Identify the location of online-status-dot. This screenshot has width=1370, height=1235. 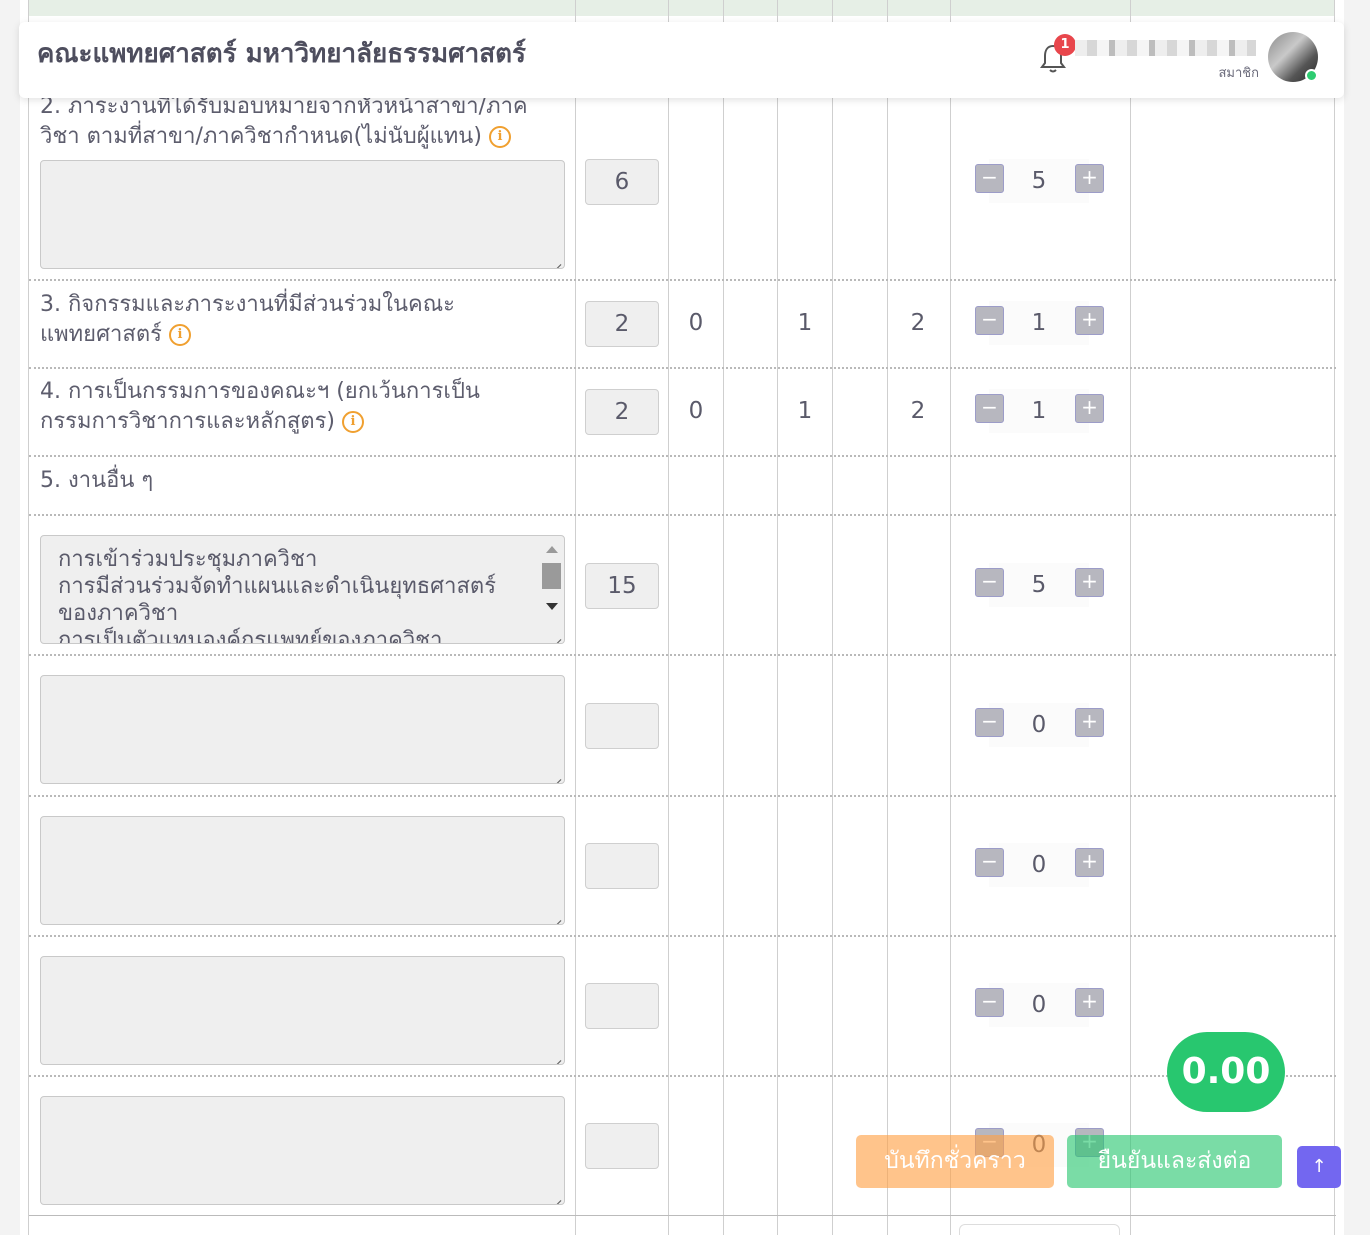
(1311, 75).